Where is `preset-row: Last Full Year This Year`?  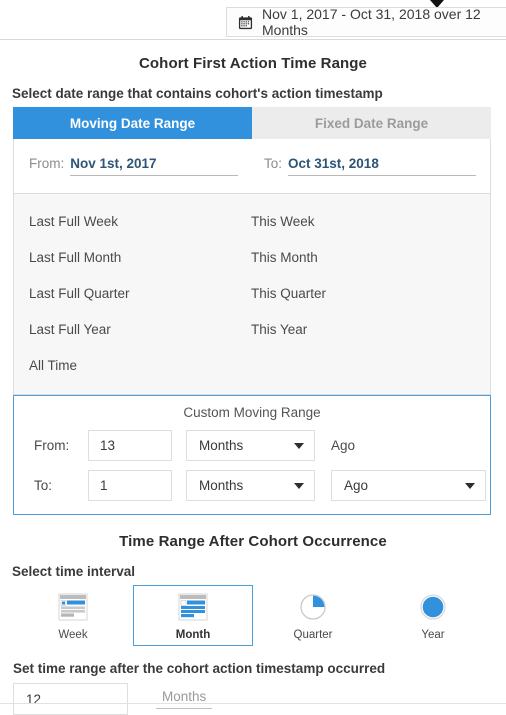 preset-row: Last Full Year This Year is located at coordinates (252, 329).